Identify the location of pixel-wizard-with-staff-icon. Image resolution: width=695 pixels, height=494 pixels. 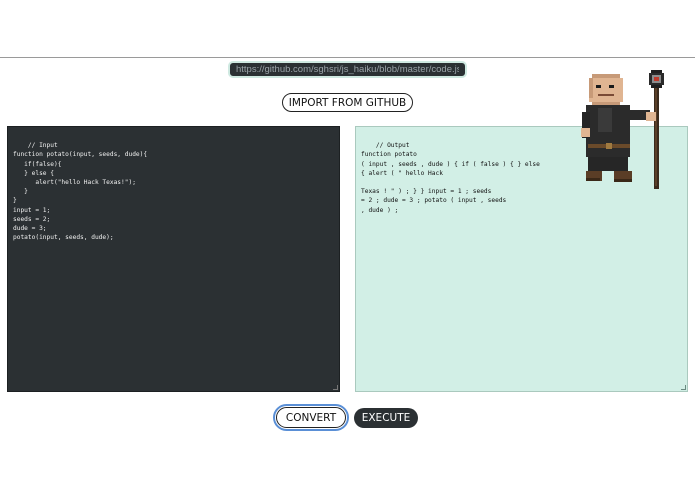
(622, 129).